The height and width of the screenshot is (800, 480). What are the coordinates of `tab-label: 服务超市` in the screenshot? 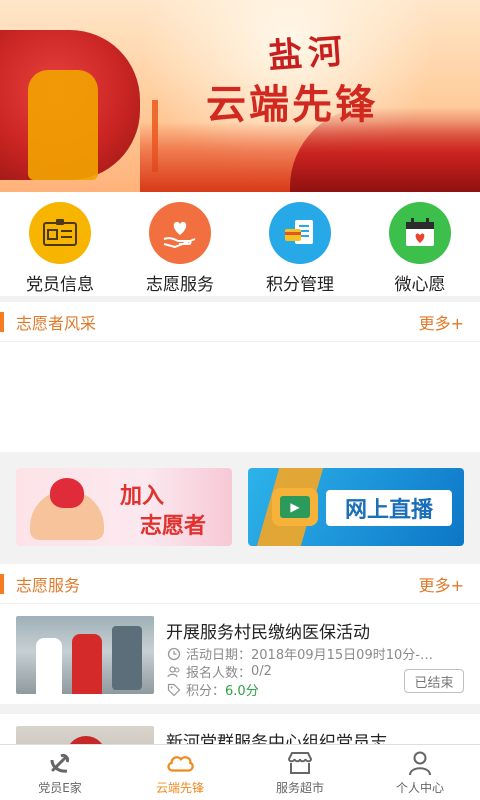 It's located at (299, 787).